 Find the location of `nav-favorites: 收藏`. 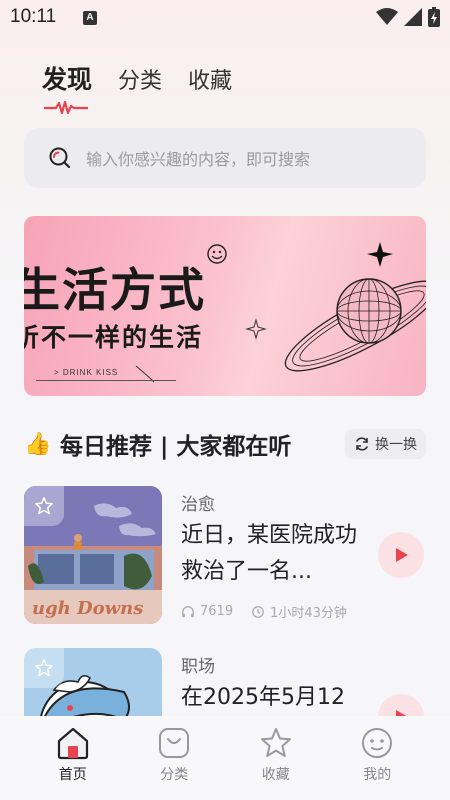

nav-favorites: 收藏 is located at coordinates (276, 763).